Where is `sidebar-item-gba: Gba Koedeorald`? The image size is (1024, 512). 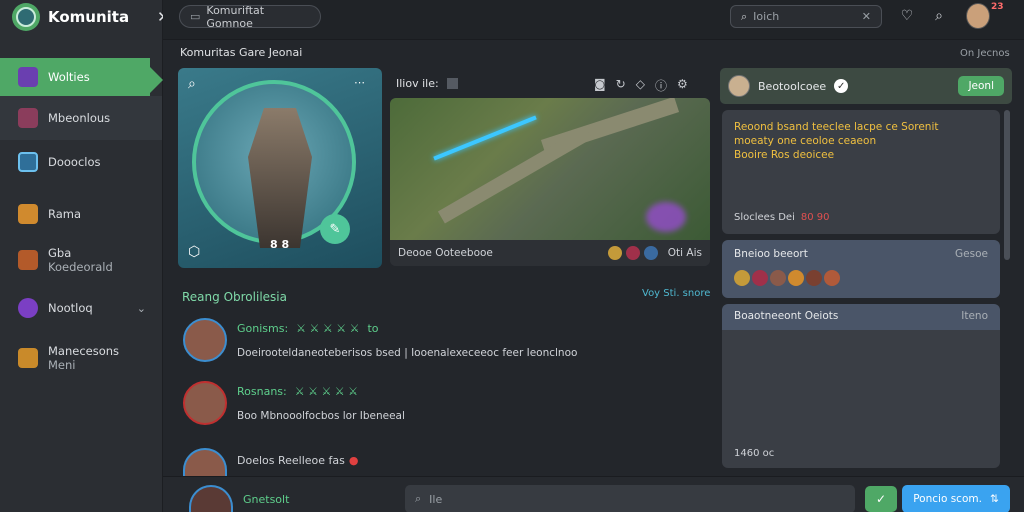
sidebar-item-gba: Gba Koedeorald is located at coordinates (81, 260).